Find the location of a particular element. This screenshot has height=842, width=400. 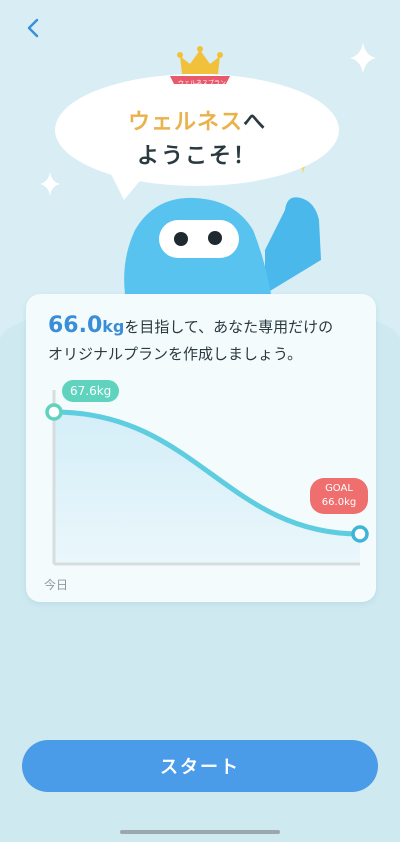

goal-badge: GOAL 66.0kg is located at coordinates (339, 496).